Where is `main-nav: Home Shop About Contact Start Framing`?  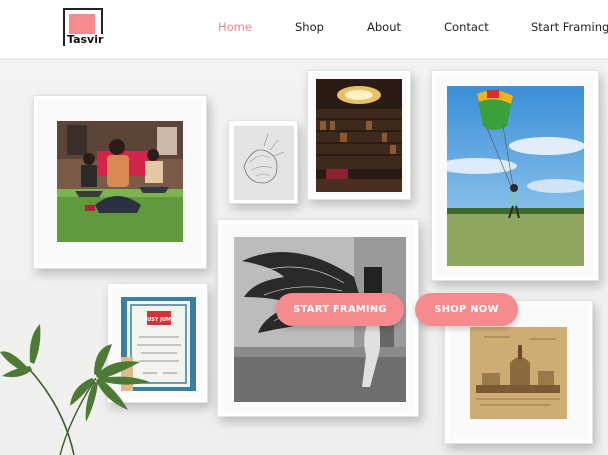 main-nav: Home Shop About Contact Start Framing is located at coordinates (304, 29).